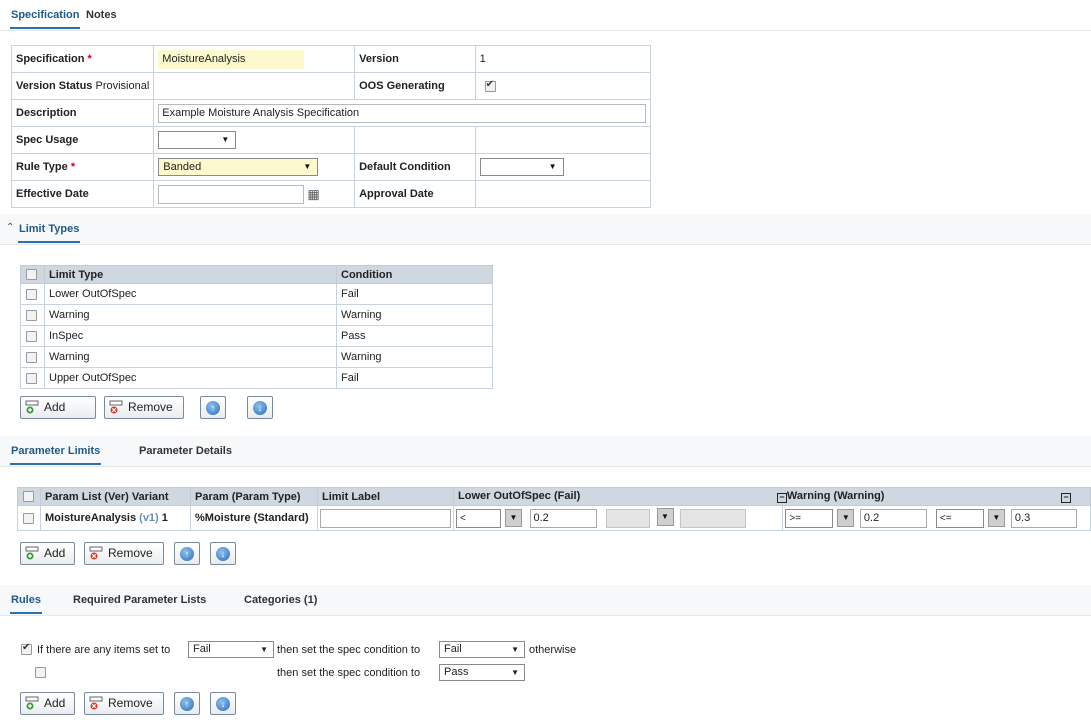 The height and width of the screenshot is (723, 1091). I want to click on param-list-header: Param List (Ver) Variant, so click(115, 496).